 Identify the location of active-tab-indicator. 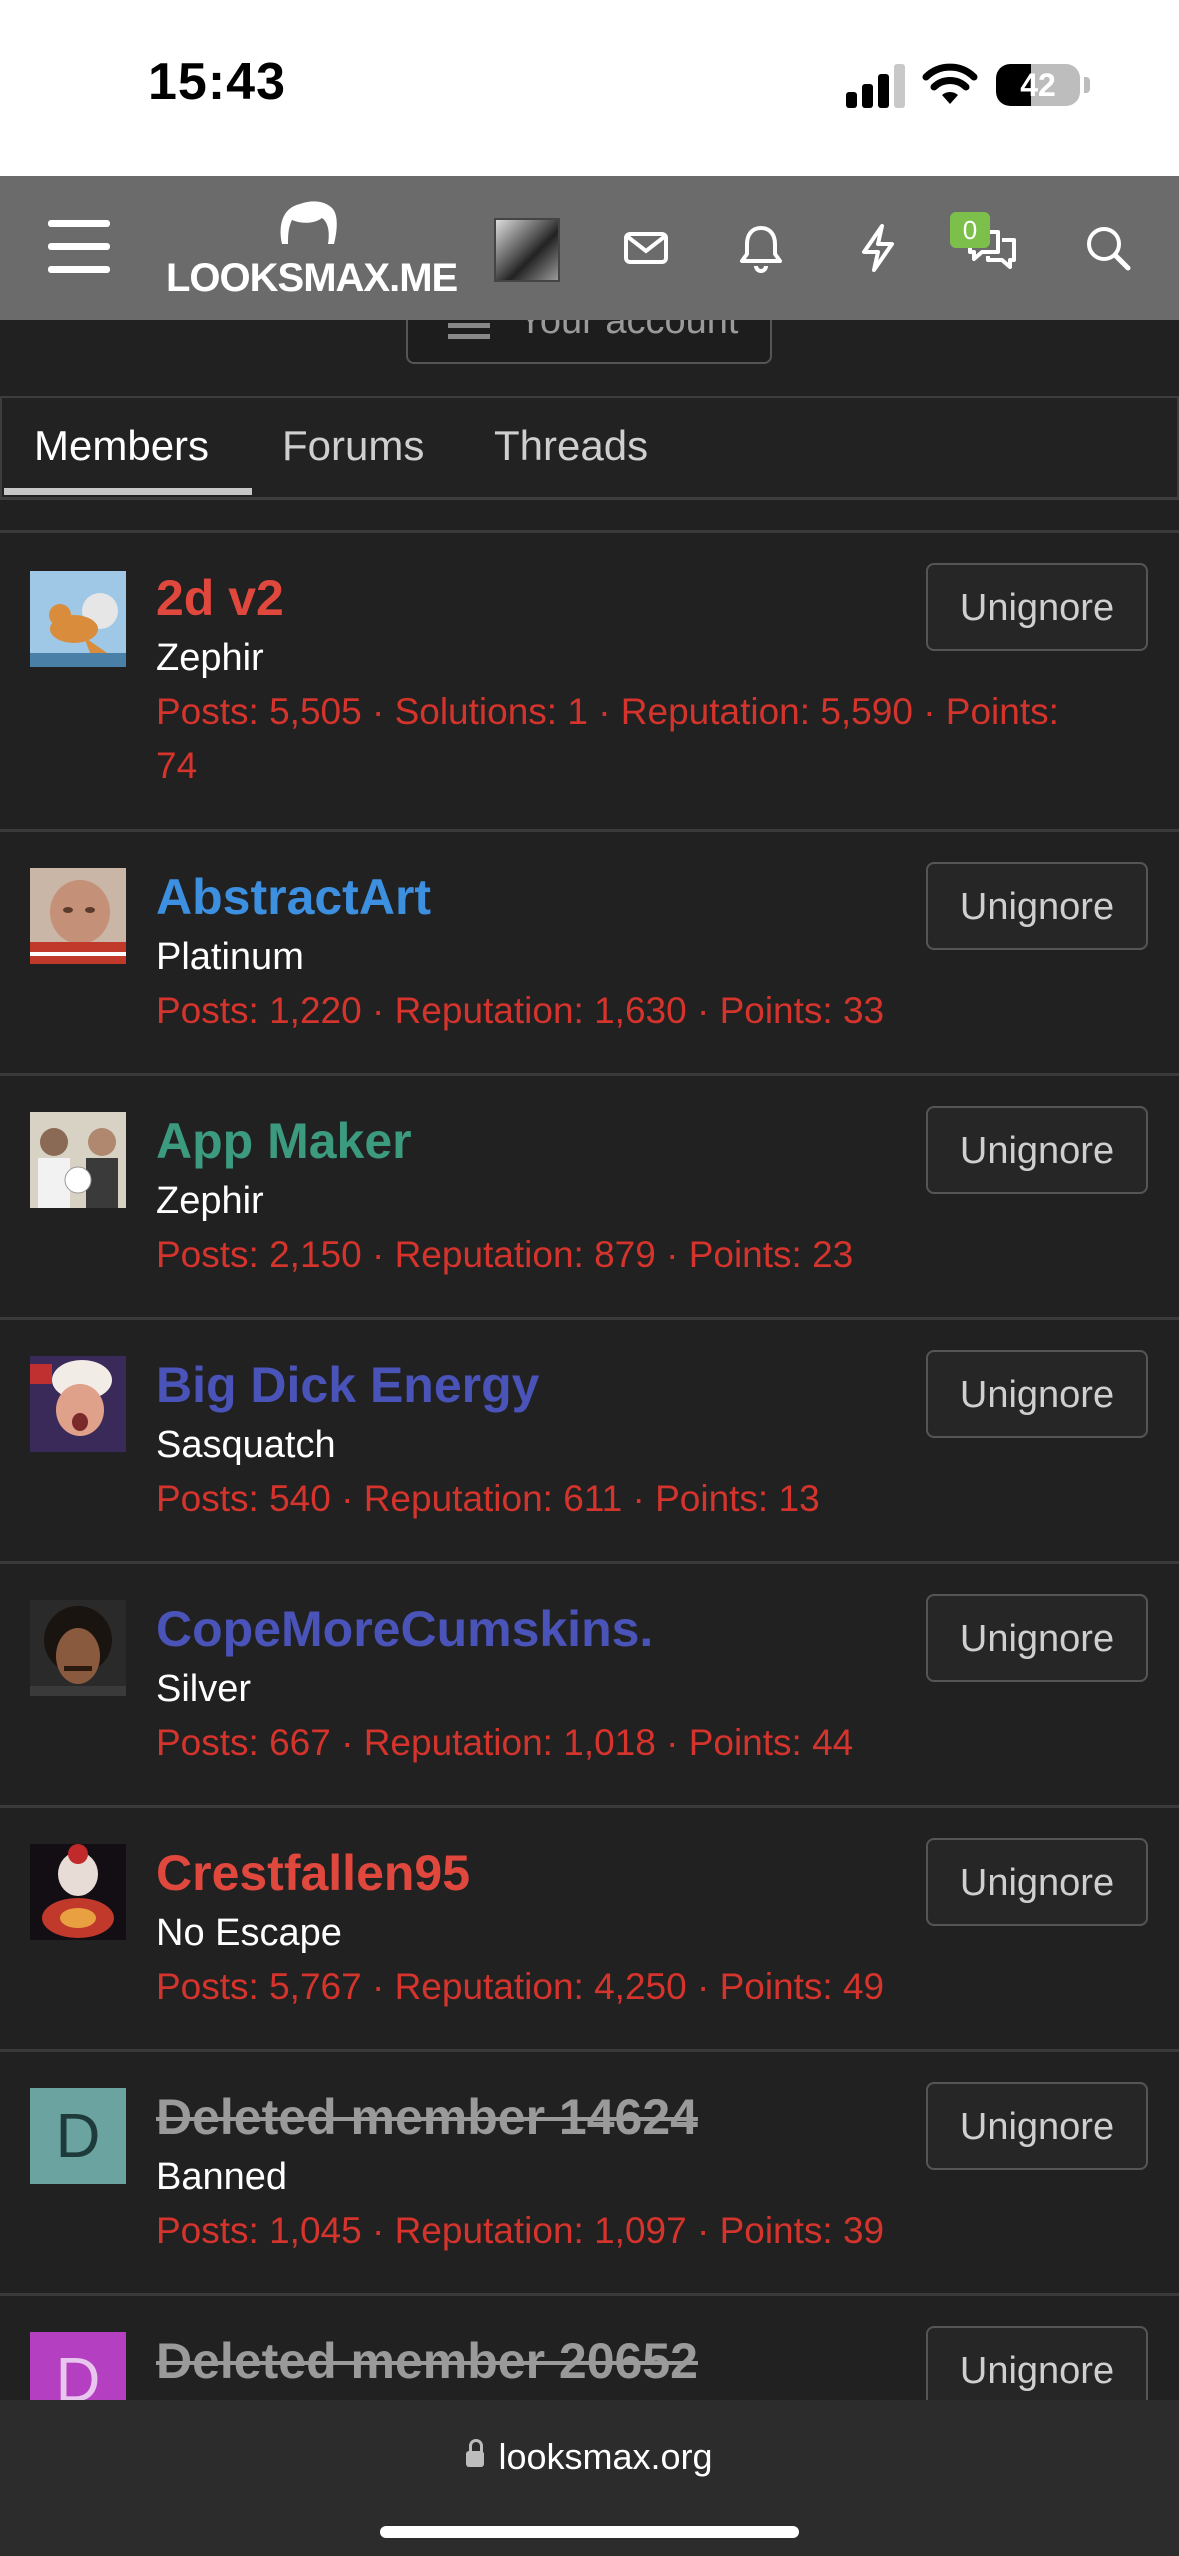
(128, 491).